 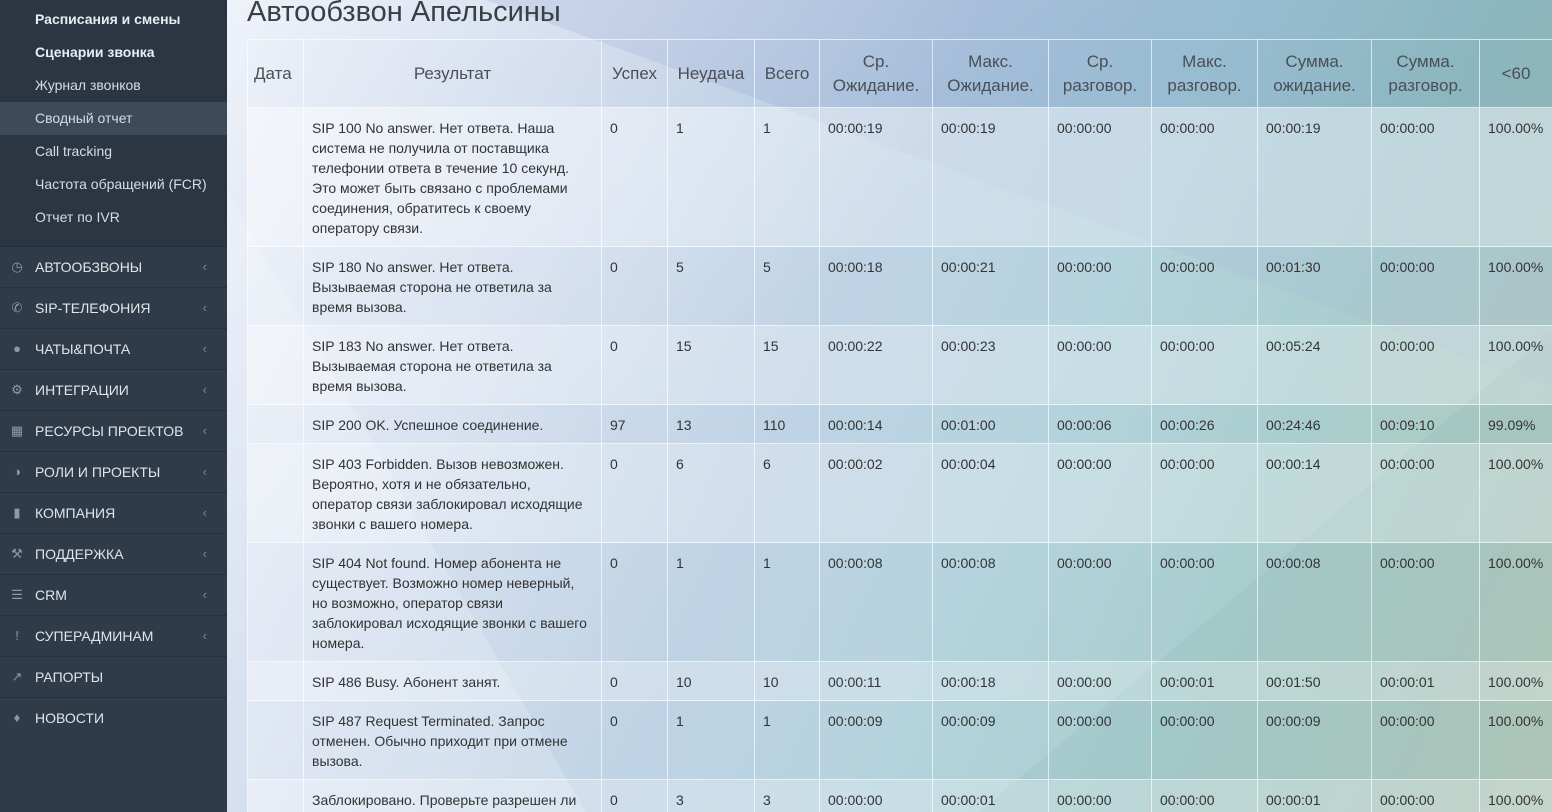 I want to click on cell-avg-wait: 00:00:02, so click(x=876, y=493).